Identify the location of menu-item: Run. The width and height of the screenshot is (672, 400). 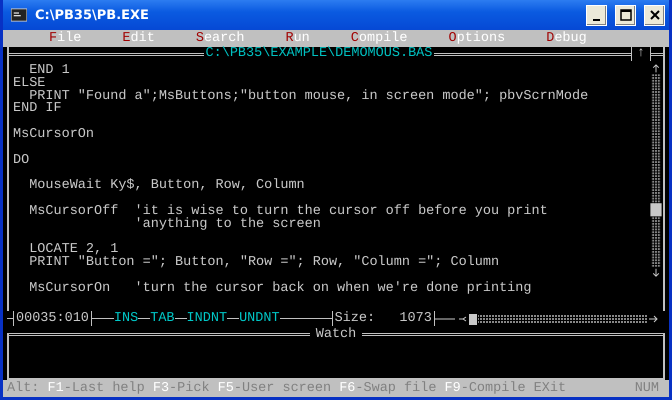
(297, 38).